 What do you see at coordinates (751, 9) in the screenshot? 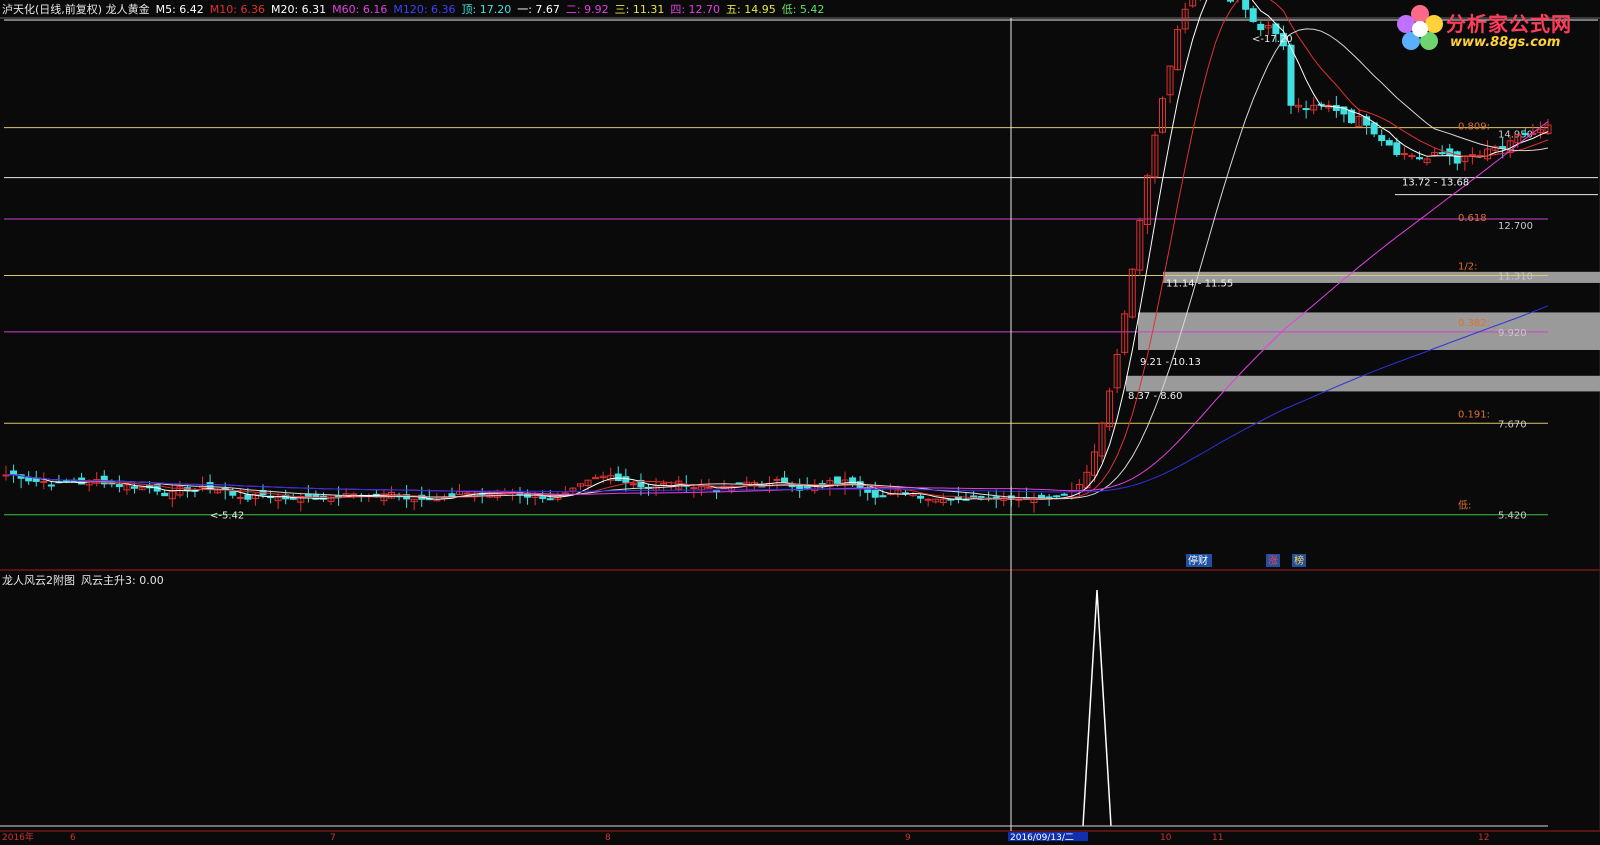
I see `header-item: 五: 14.95` at bounding box center [751, 9].